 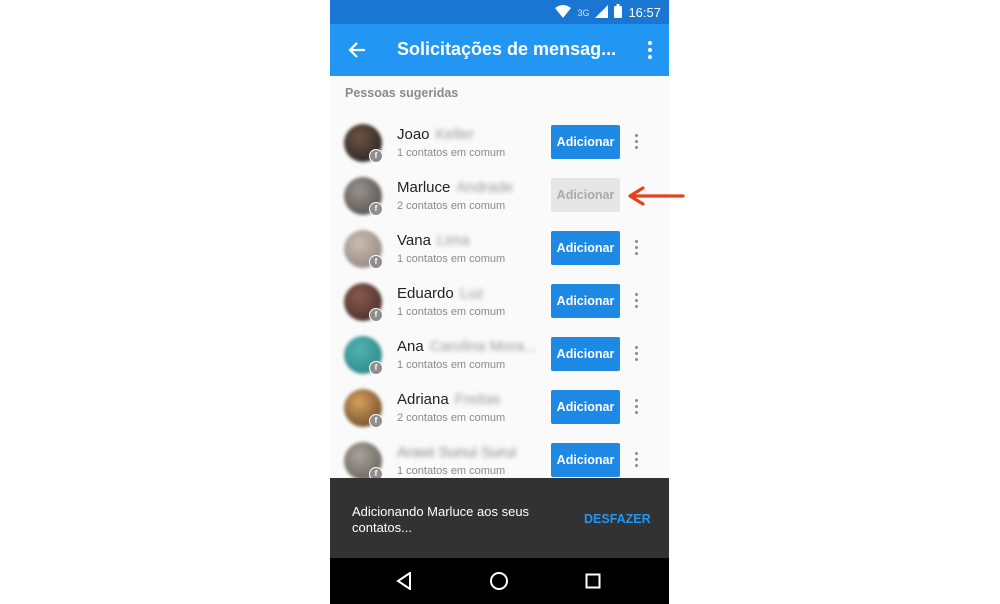 What do you see at coordinates (617, 519) in the screenshot?
I see `undo-button: DESFAZER` at bounding box center [617, 519].